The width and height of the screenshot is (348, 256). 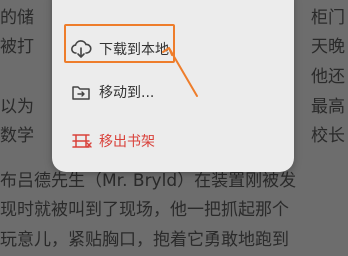 What do you see at coordinates (328, 77) in the screenshot?
I see `article-line-fragment: 他还` at bounding box center [328, 77].